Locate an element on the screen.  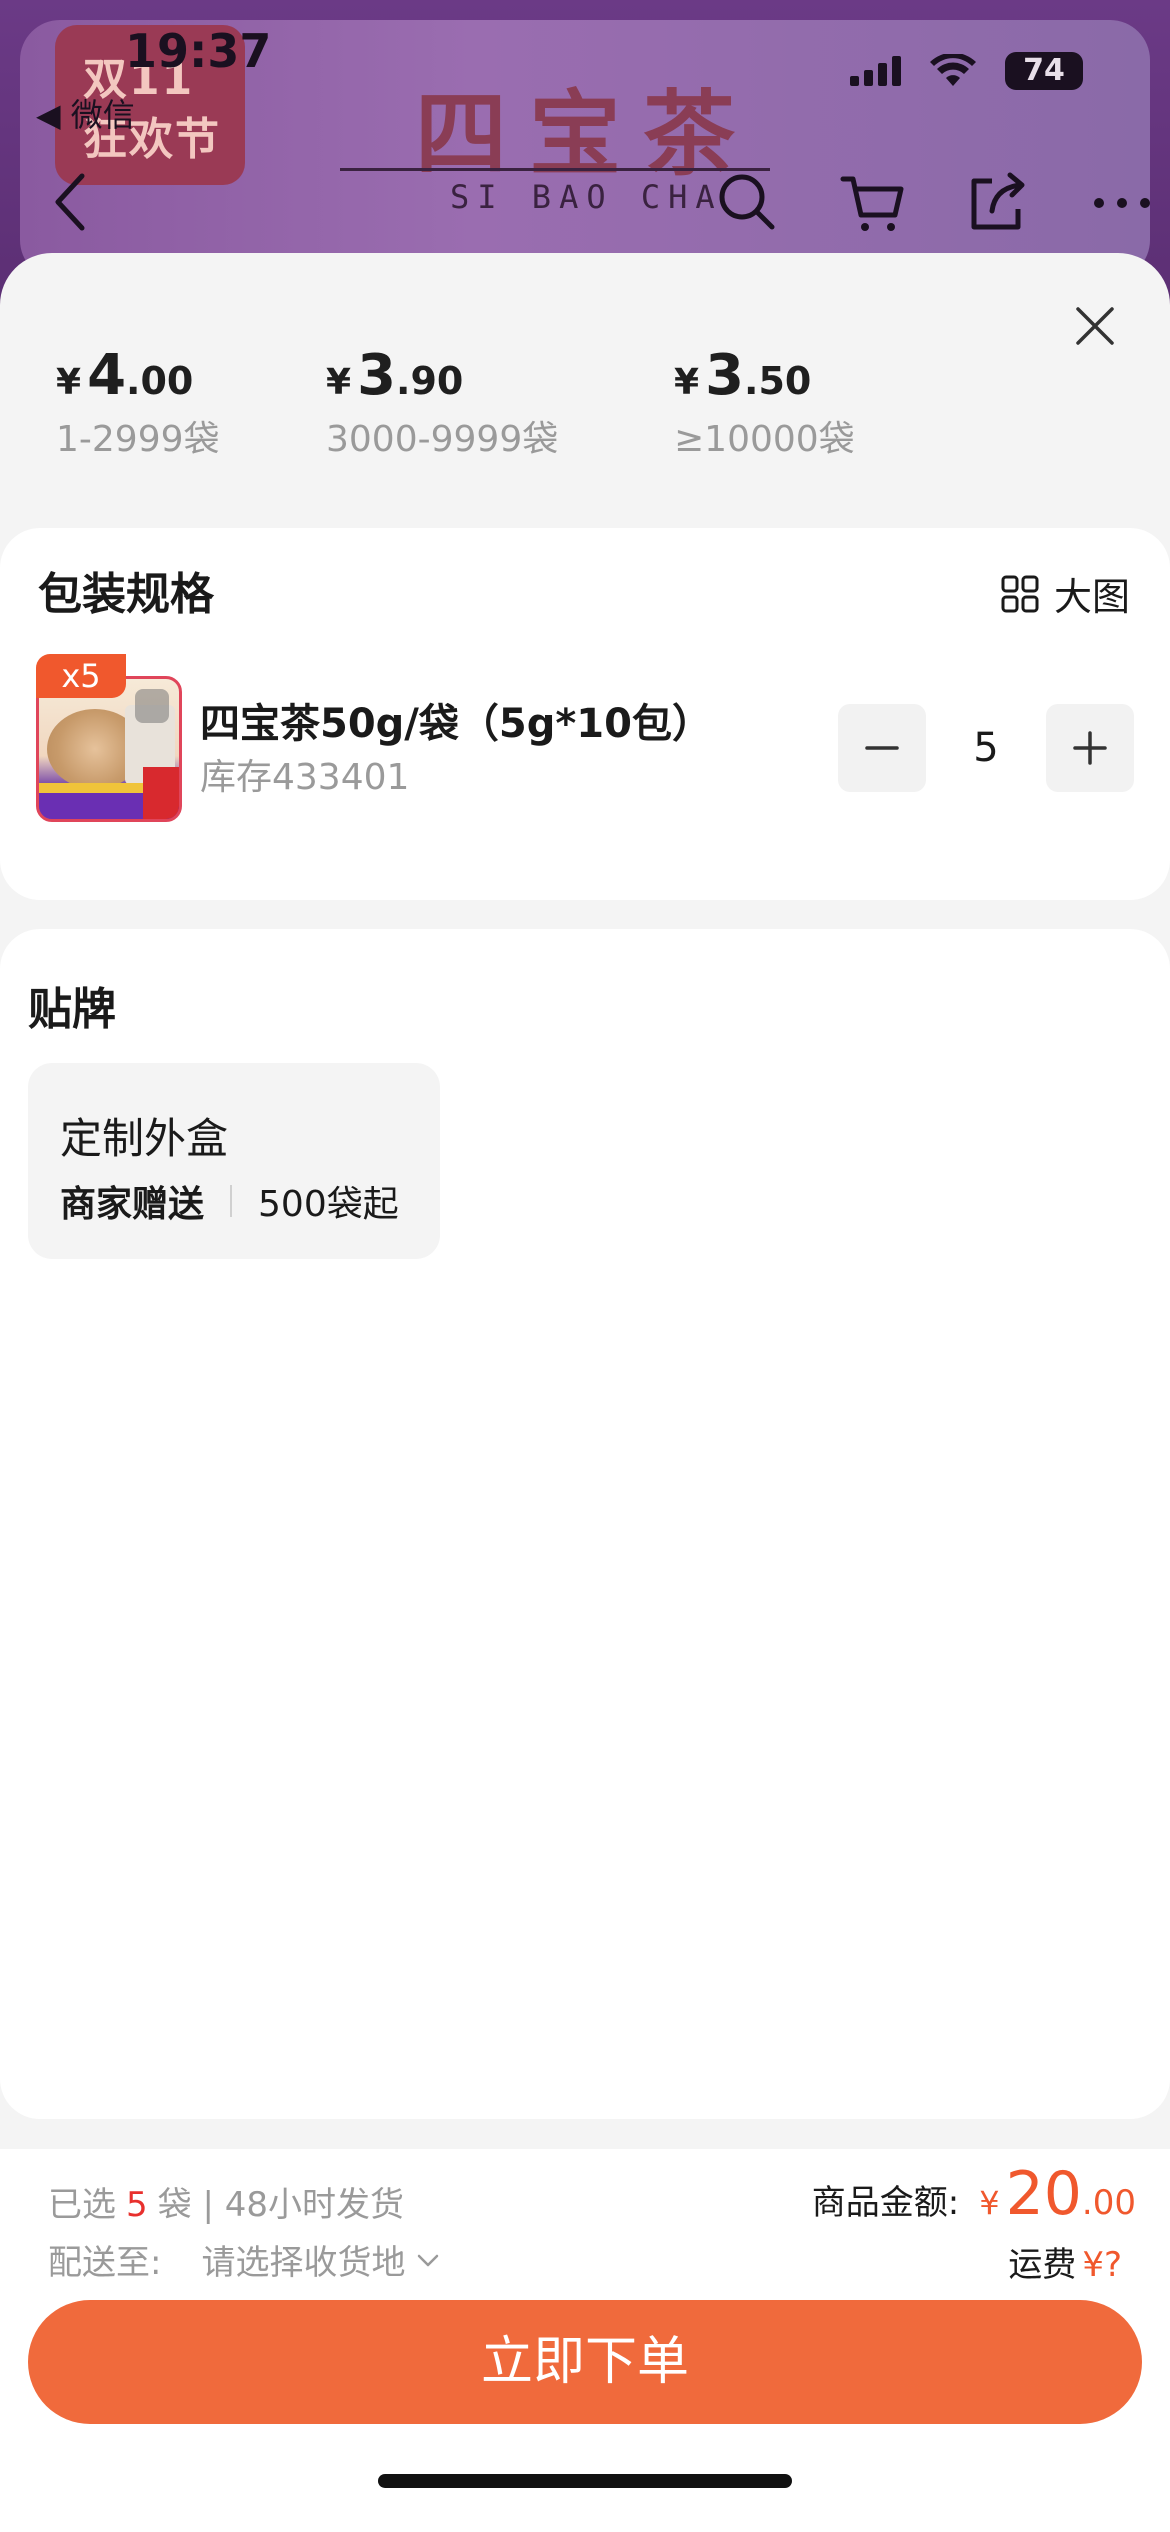
divider is located at coordinates (231, 1201).